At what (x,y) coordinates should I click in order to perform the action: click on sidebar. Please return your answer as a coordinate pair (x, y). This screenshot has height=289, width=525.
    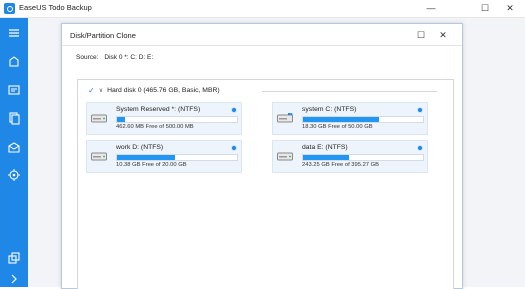
    Looking at the image, I should click on (14, 152).